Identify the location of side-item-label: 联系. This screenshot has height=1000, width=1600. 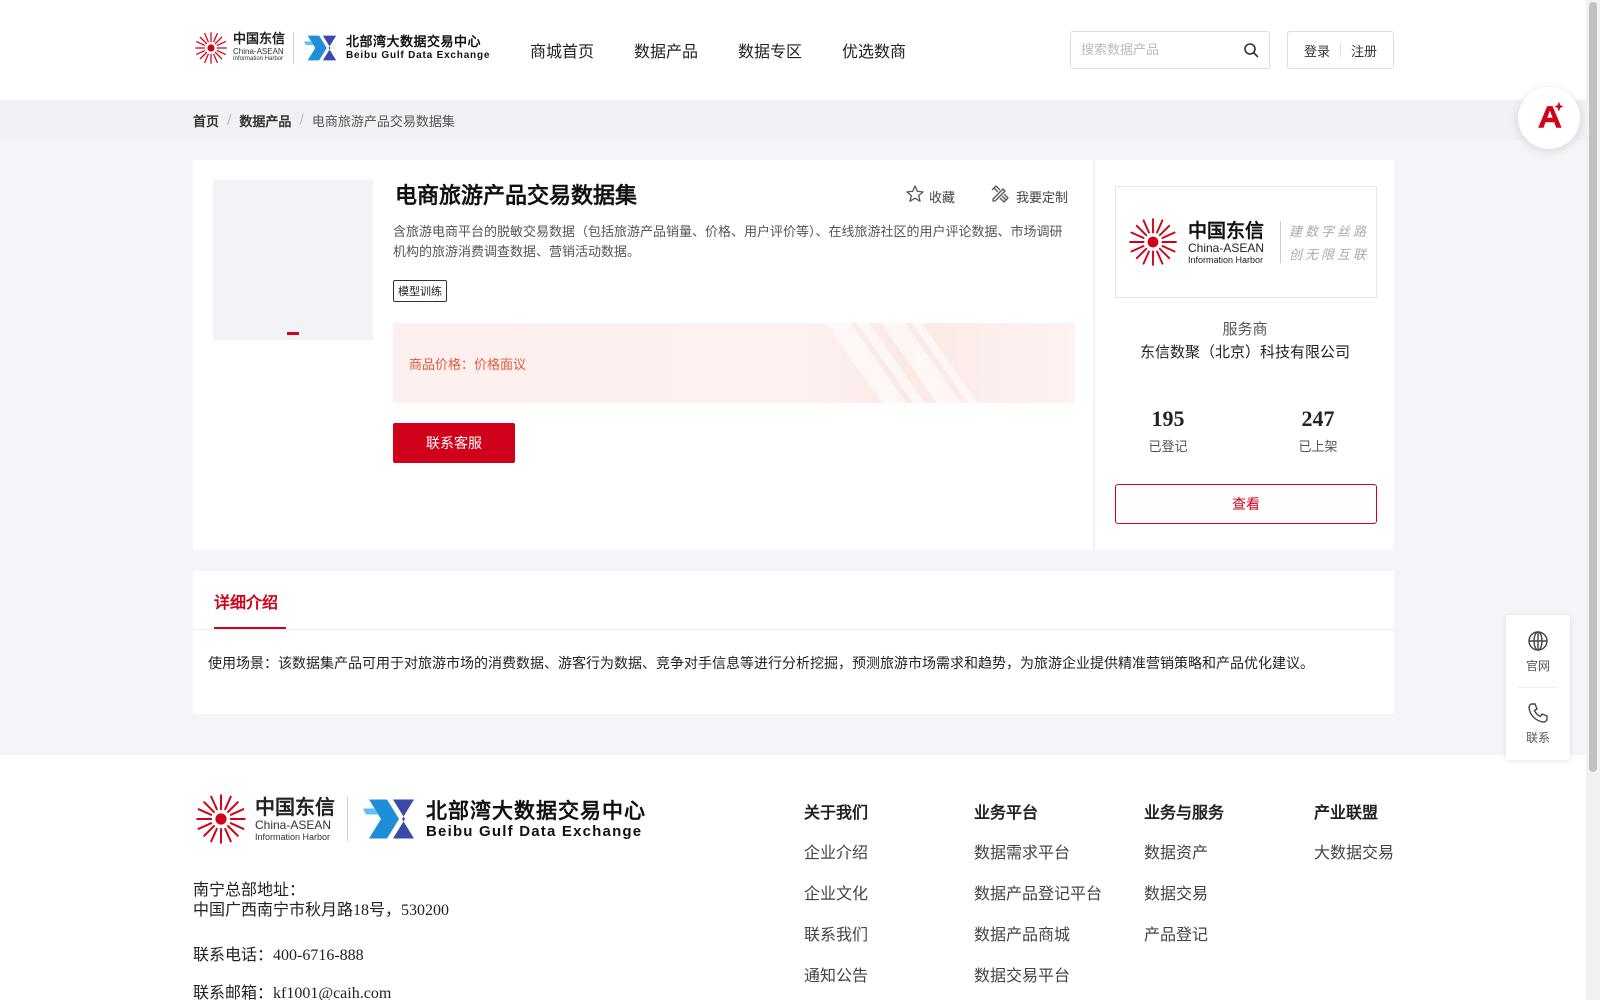
(1537, 738).